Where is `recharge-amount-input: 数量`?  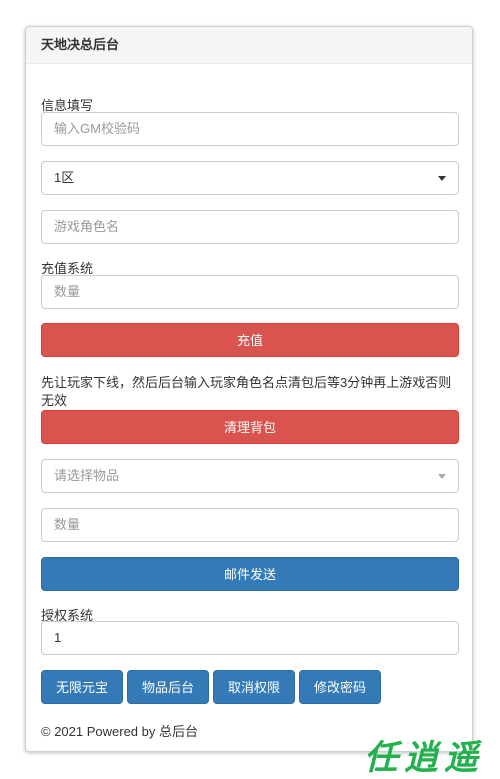 recharge-amount-input: 数量 is located at coordinates (250, 292).